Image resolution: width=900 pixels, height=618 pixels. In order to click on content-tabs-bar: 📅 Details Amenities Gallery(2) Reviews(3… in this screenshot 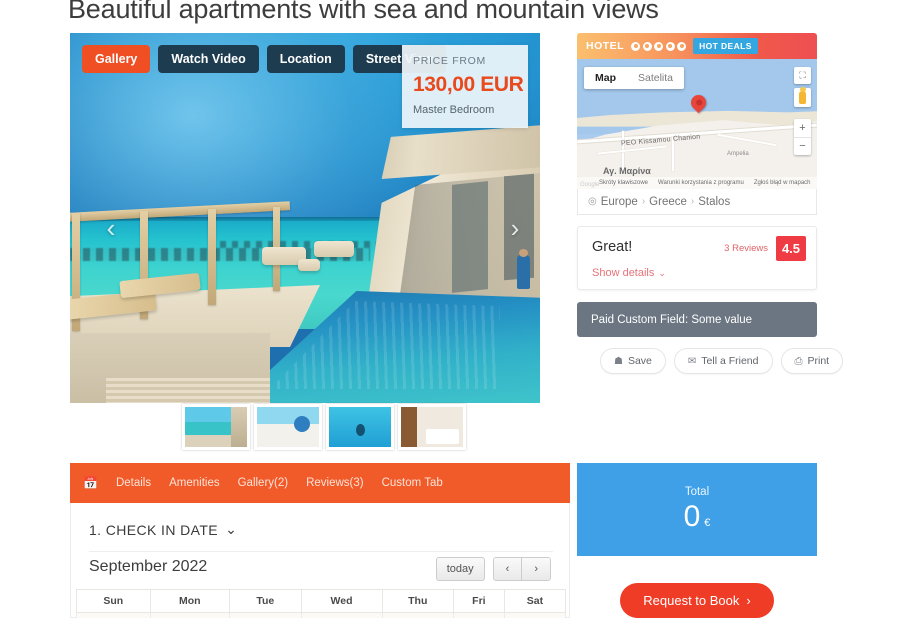, I will do `click(320, 483)`.